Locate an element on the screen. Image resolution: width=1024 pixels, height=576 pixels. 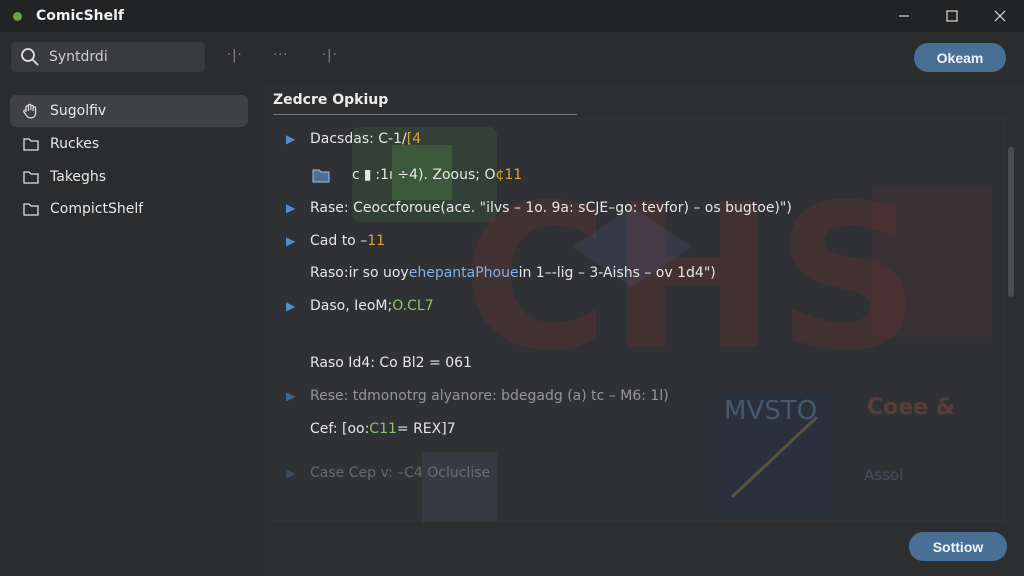
hand-icon is located at coordinates (31, 111).